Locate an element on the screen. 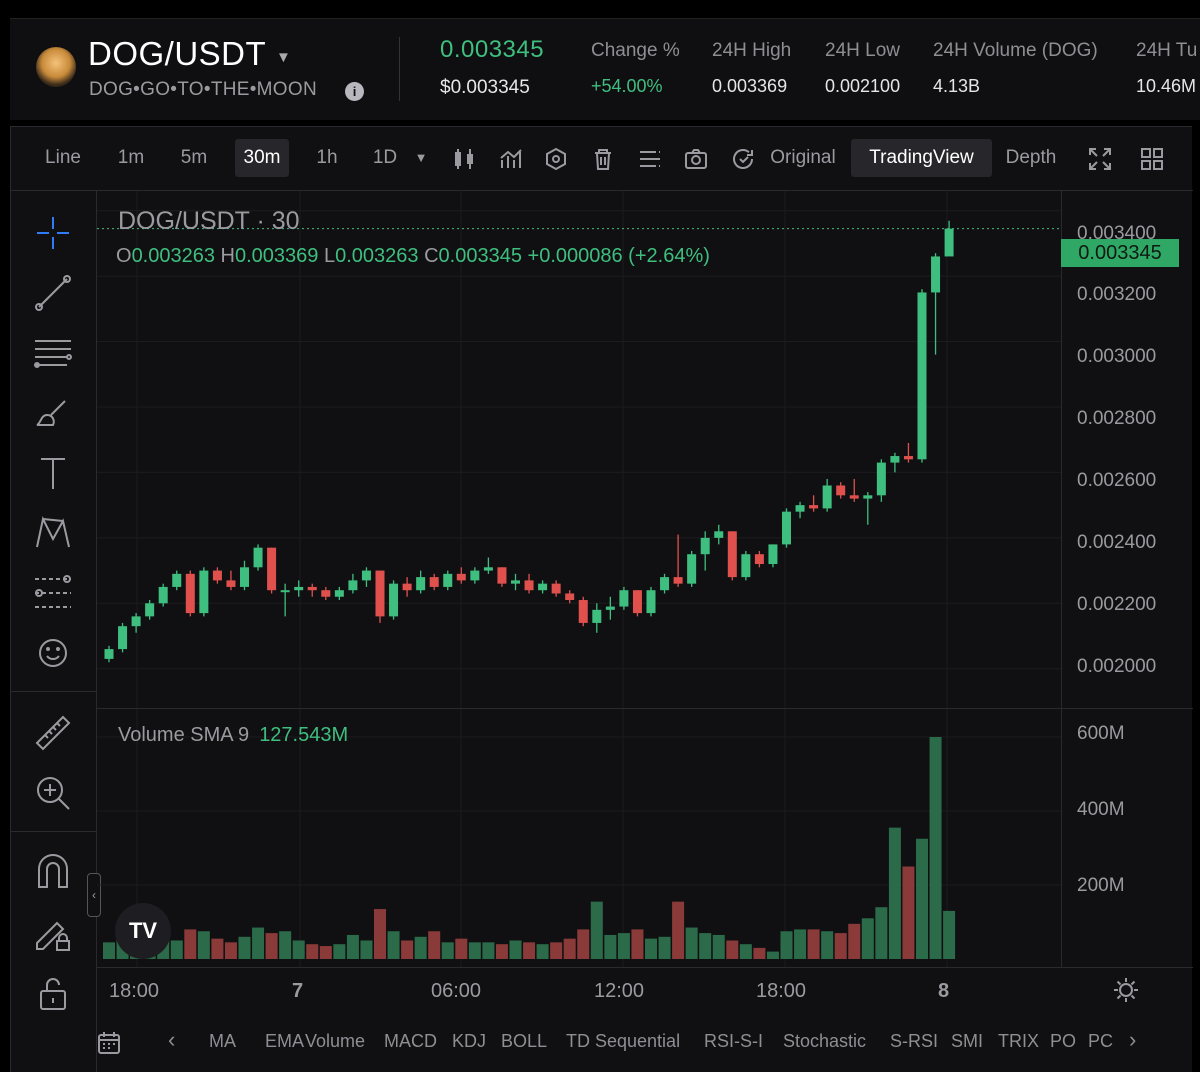 This screenshot has width=1200, height=1072. indicators-icon is located at coordinates (511, 159).